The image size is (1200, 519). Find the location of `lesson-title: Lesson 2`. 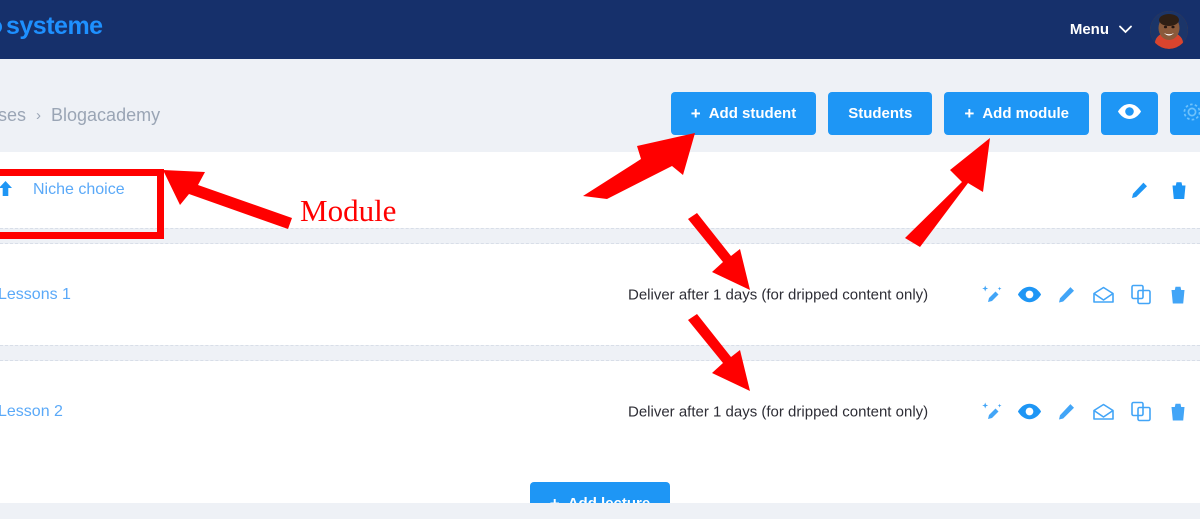

lesson-title: Lesson 2 is located at coordinates (31, 412).